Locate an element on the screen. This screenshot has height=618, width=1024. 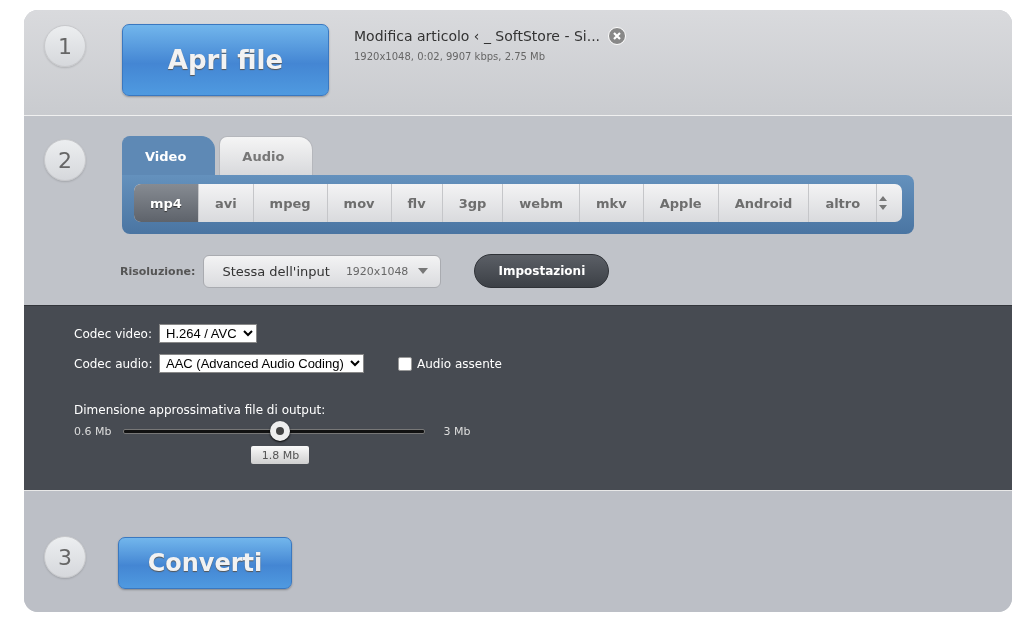
resolution-label: Risoluzione: is located at coordinates (158, 271).